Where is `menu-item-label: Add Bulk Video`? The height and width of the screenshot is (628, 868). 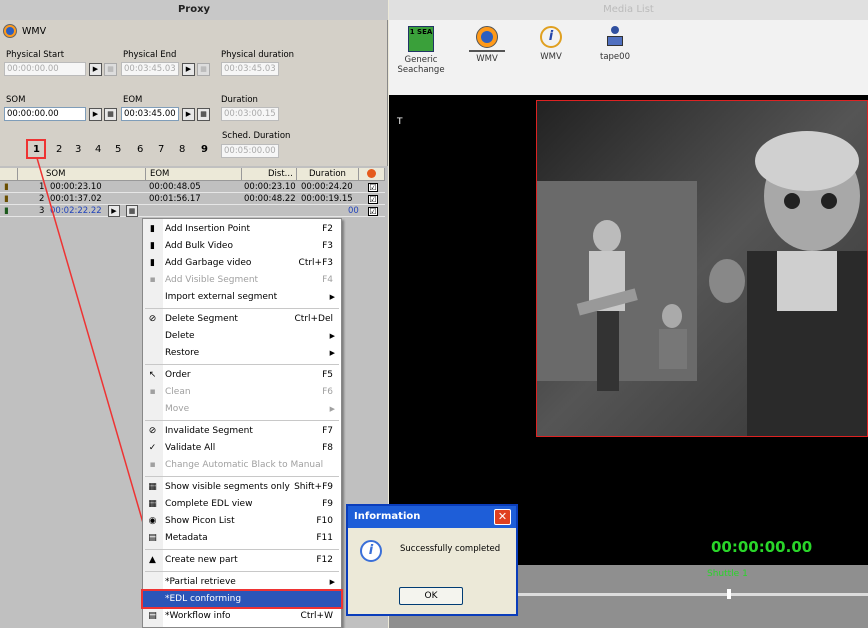
menu-item-label: Add Bulk Video is located at coordinates (199, 246).